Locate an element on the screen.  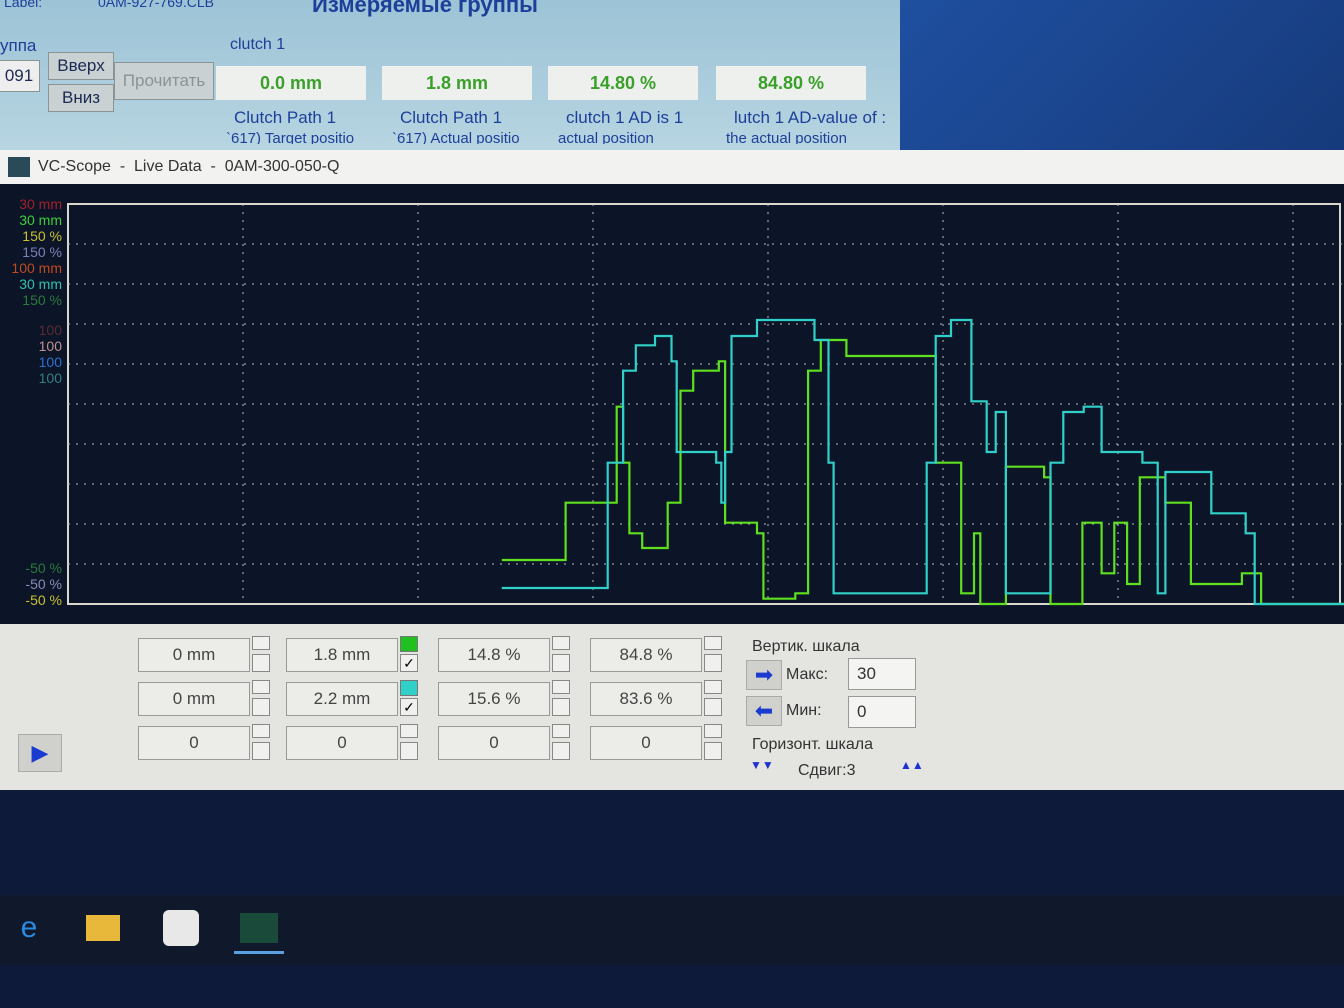
play-button: ▶ is located at coordinates (40, 753).